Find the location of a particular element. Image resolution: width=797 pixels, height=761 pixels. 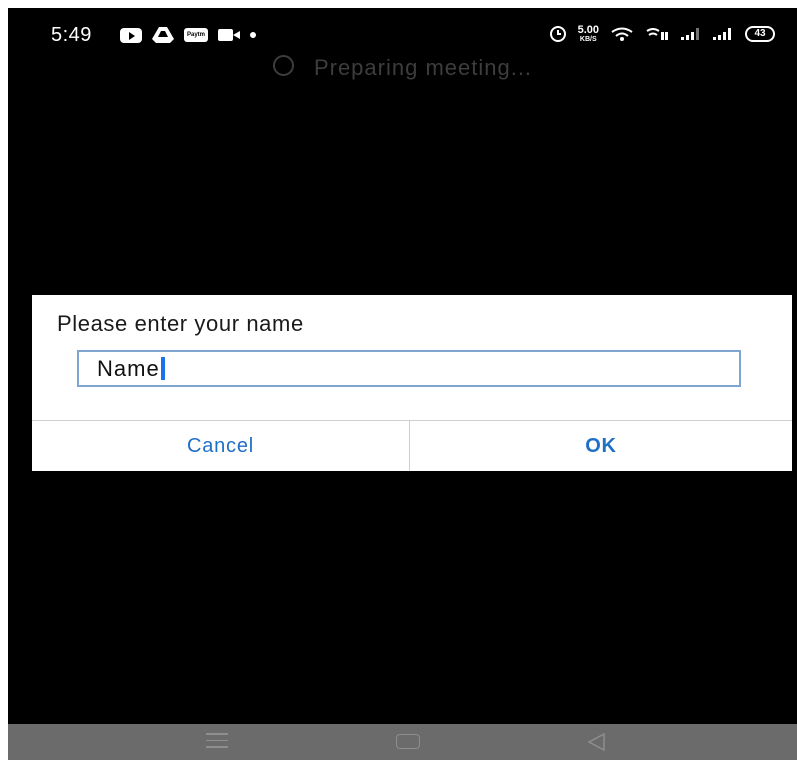

status-bar: 5:49 Paytm 5.00 KB/S 43 is located at coordinates (402, 33).